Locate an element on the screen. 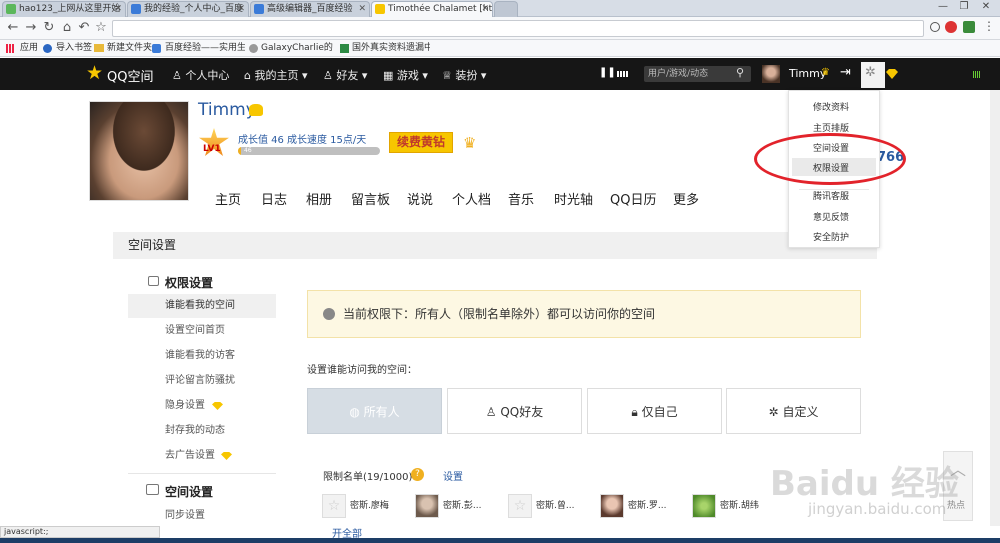 This screenshot has width=1000, height=543. bookmark-new-folder: 新建文件夹 is located at coordinates (129, 48).